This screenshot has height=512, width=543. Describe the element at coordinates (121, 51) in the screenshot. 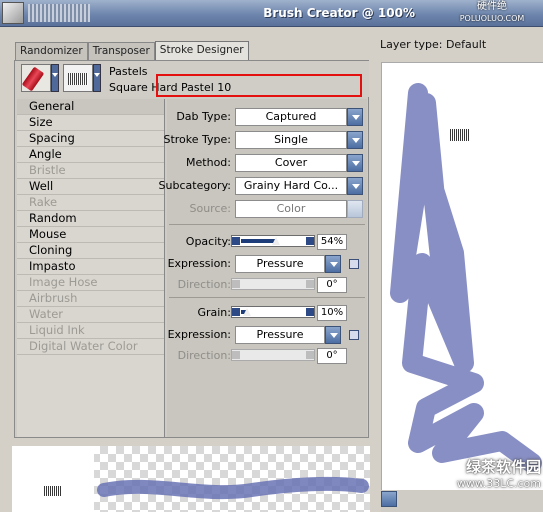

I see `tab-transposer: Transposer` at that location.